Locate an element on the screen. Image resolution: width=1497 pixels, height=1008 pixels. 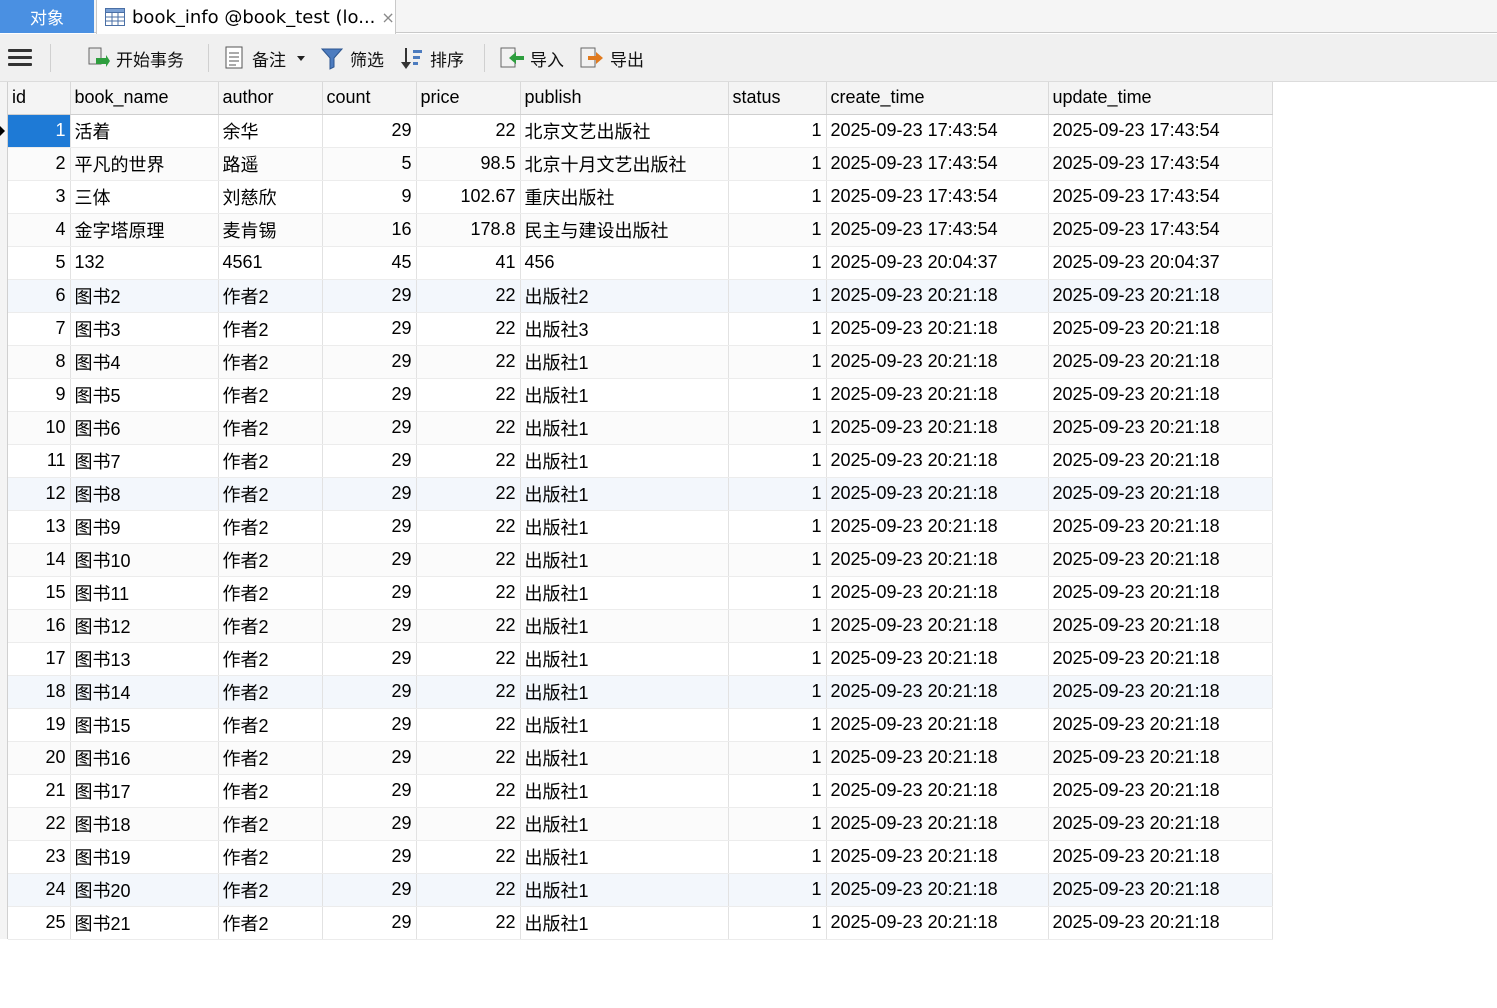
column-header-author: author is located at coordinates (270, 98).